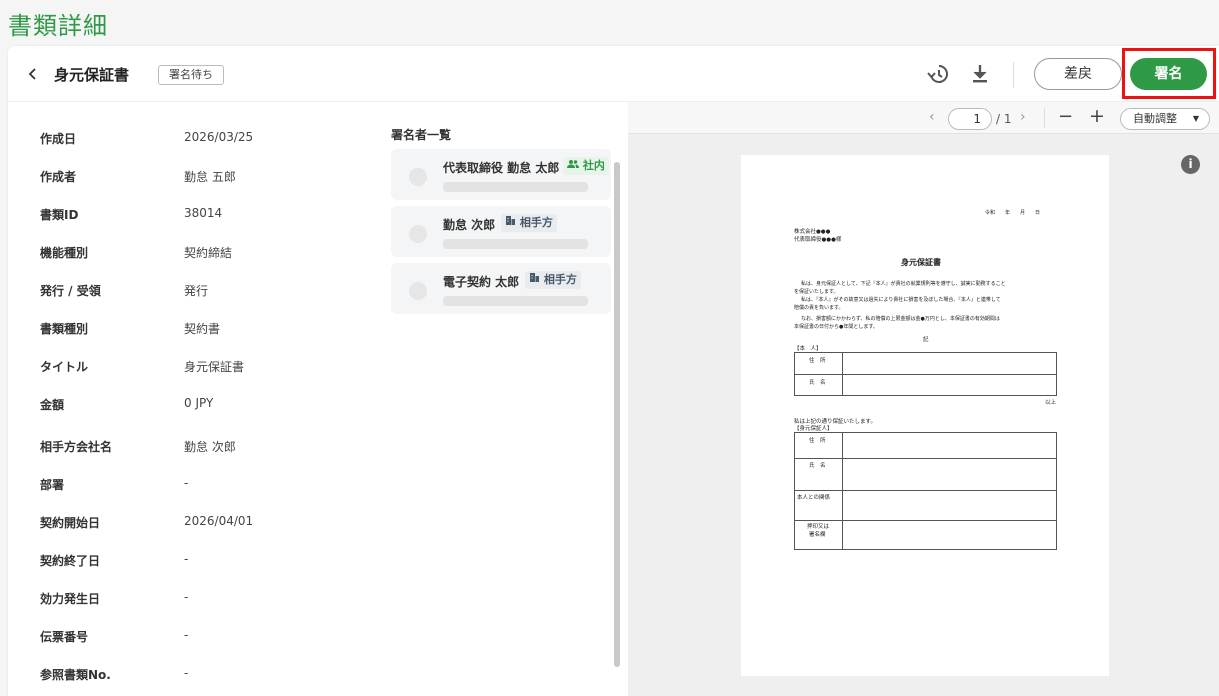 The width and height of the screenshot is (1219, 696). Describe the element at coordinates (59, 215) in the screenshot. I see `detail-label: 書類ID` at that location.